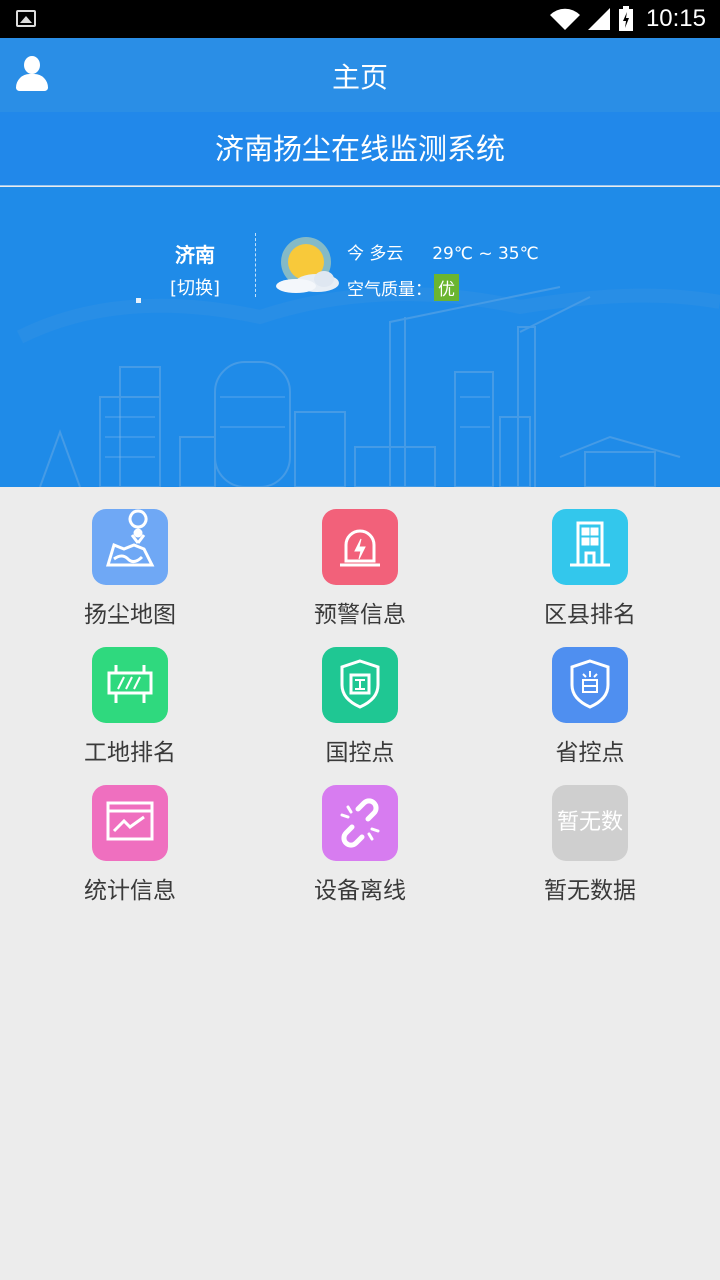  What do you see at coordinates (359, 77) in the screenshot?
I see `page-title: 主页` at bounding box center [359, 77].